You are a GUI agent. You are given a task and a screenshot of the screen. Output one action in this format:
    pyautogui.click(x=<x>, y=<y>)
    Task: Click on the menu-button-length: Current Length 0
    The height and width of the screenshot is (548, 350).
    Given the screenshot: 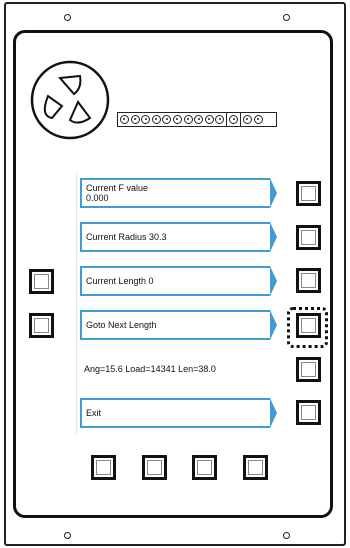 What is the action you would take?
    pyautogui.click(x=180, y=285)
    